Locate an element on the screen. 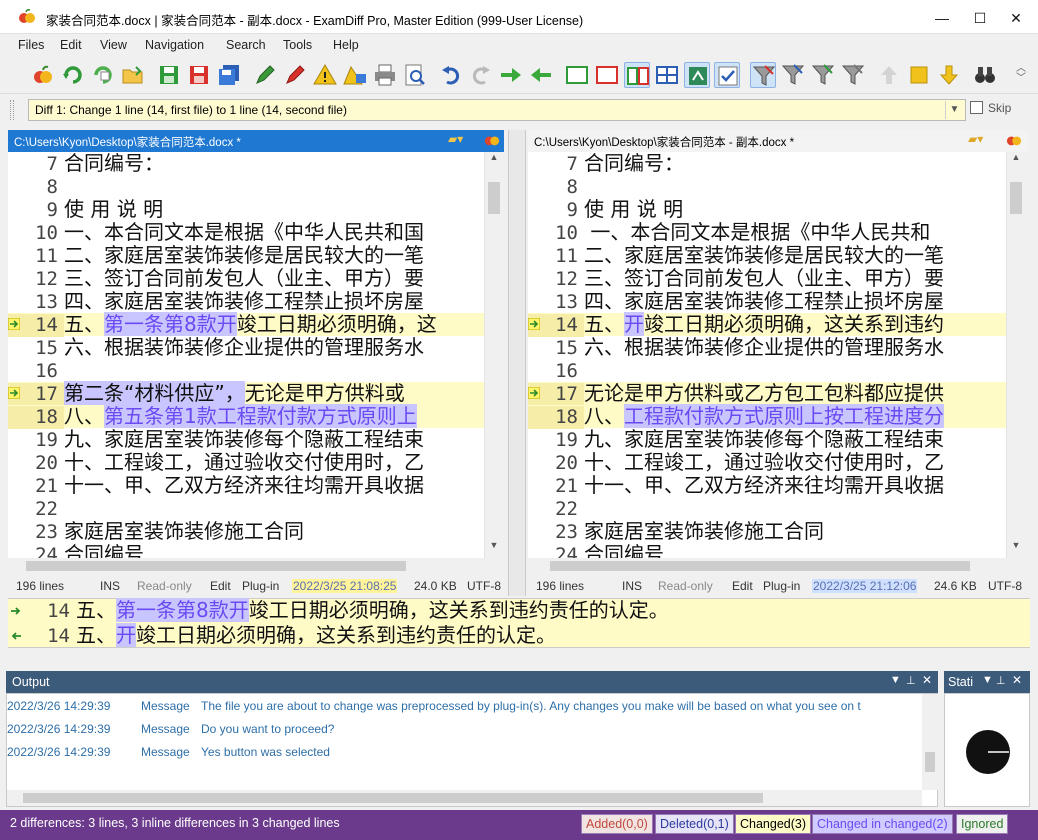 The width and height of the screenshot is (1038, 840). next-diff-icon is located at coordinates (511, 75).